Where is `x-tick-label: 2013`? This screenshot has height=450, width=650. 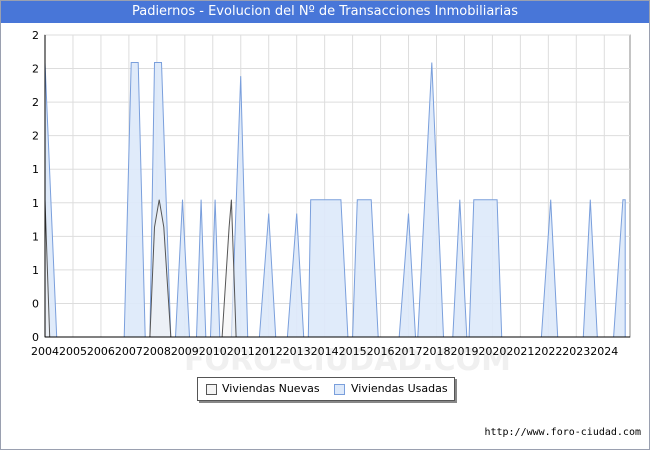
x-tick-label: 2013 is located at coordinates (297, 351).